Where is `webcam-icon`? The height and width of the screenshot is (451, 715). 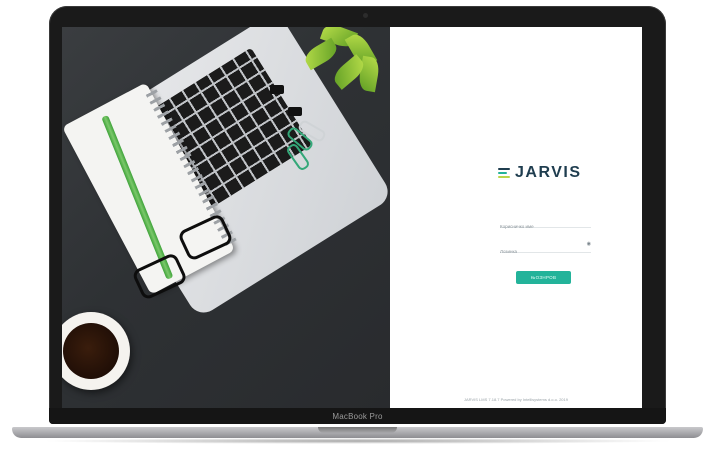
webcam-icon is located at coordinates (365, 15).